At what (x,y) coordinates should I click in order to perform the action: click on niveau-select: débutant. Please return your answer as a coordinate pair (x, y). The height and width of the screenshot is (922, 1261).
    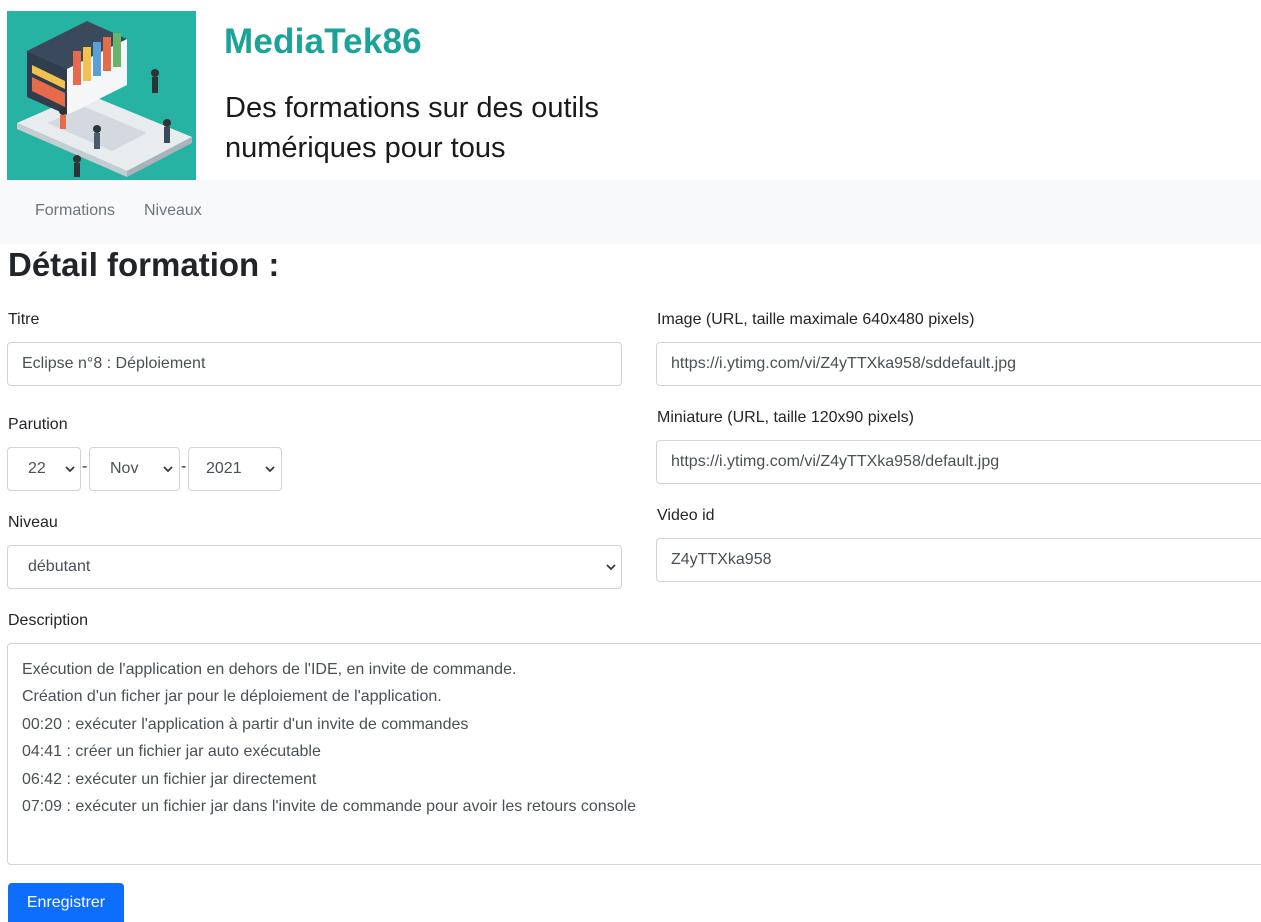
    Looking at the image, I should click on (314, 567).